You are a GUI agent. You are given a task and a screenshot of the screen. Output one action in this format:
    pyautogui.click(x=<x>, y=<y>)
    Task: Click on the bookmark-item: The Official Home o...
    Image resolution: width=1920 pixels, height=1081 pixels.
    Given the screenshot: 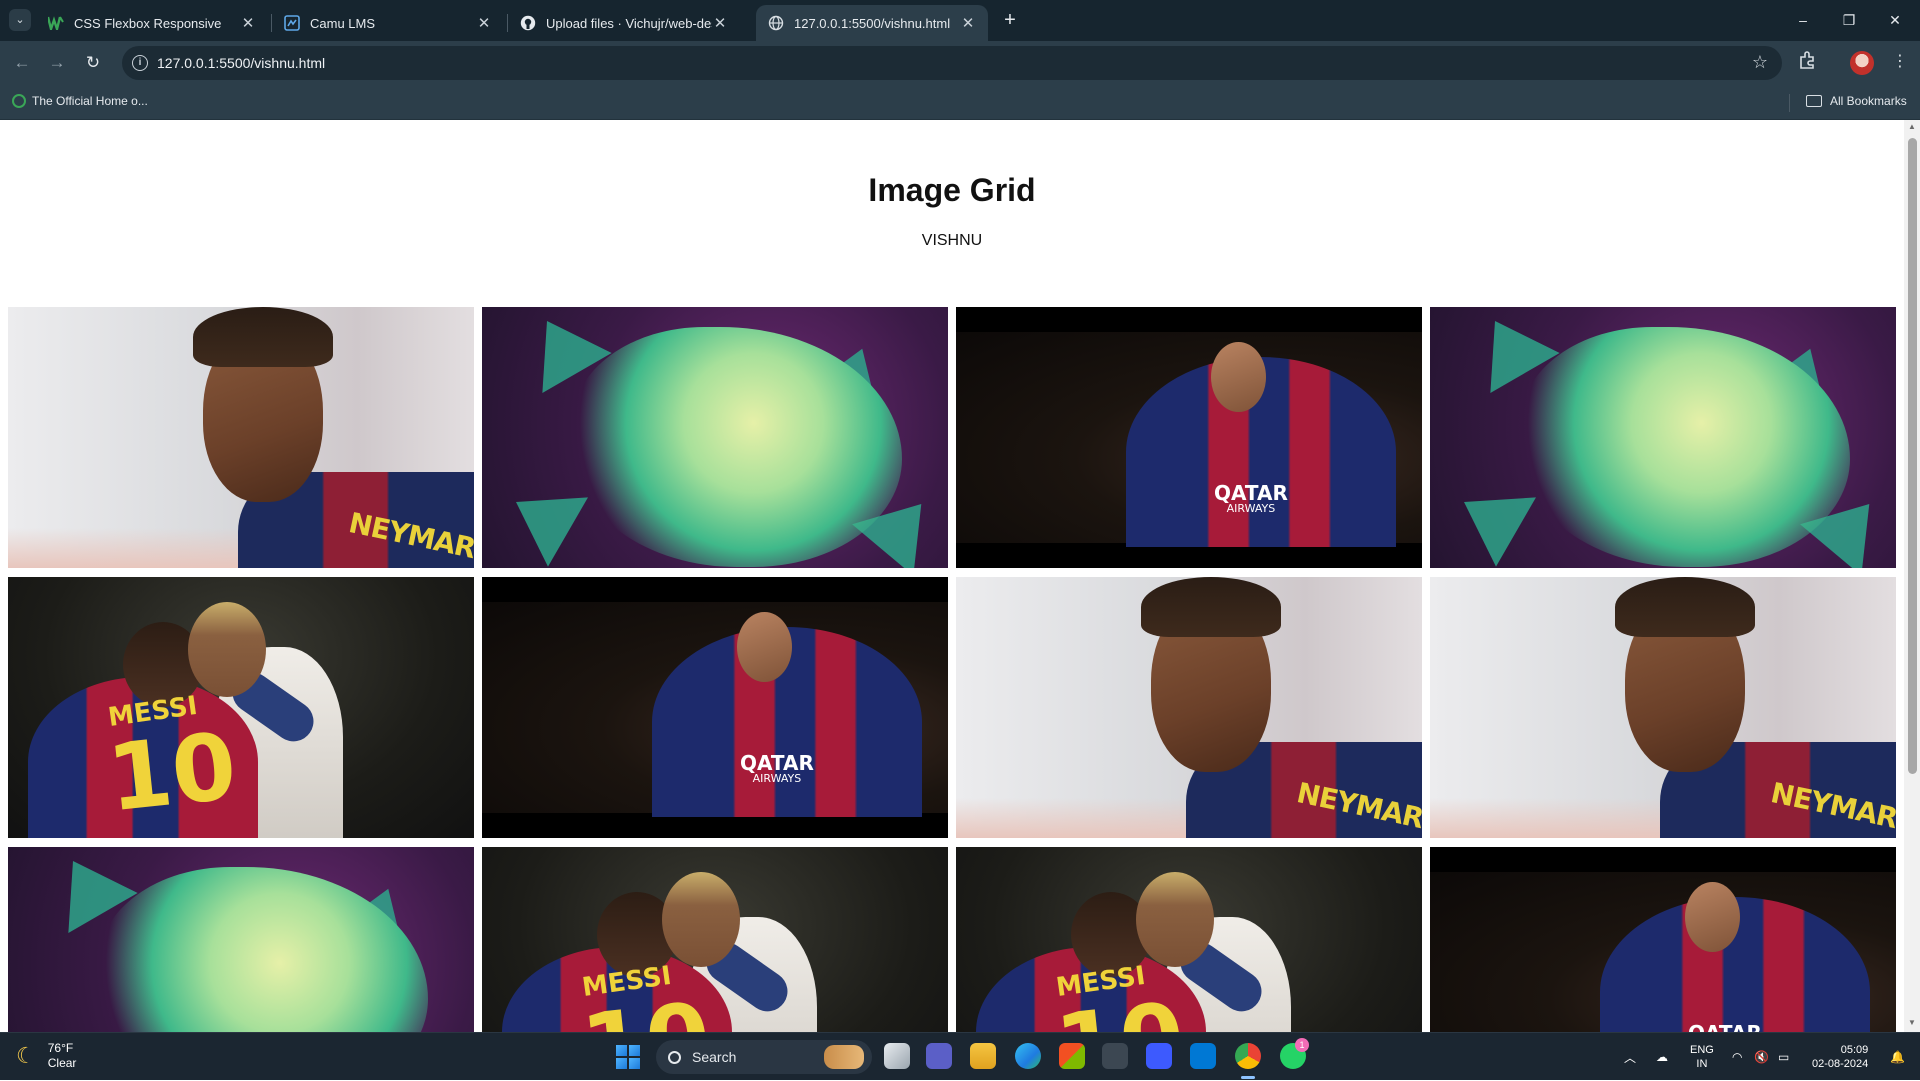 What is the action you would take?
    pyautogui.click(x=80, y=101)
    